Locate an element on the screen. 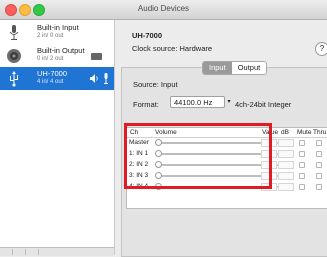  title-bar: Audio Devices is located at coordinates (163, 10).